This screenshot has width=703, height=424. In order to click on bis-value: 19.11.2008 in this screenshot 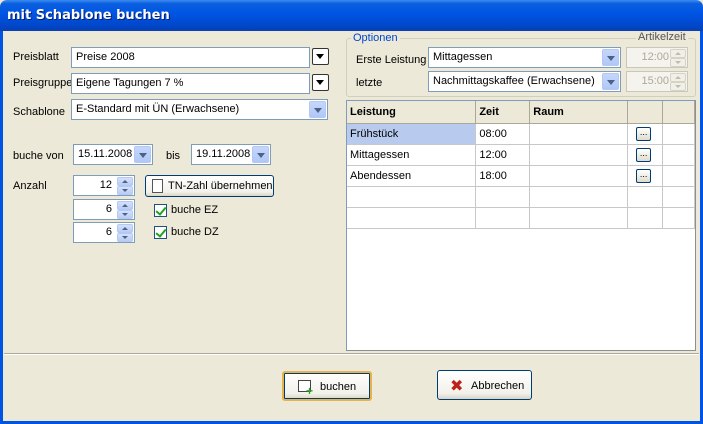, I will do `click(223, 154)`.